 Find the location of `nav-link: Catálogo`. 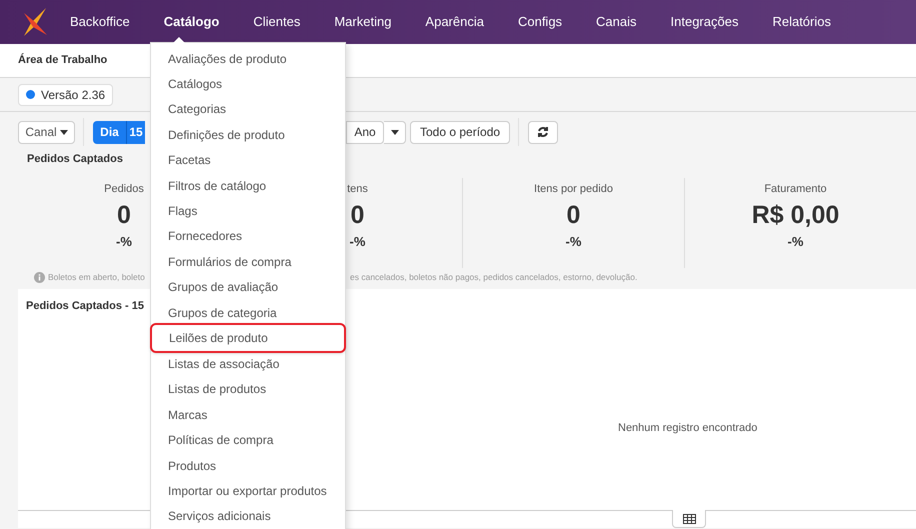

nav-link: Catálogo is located at coordinates (192, 22).